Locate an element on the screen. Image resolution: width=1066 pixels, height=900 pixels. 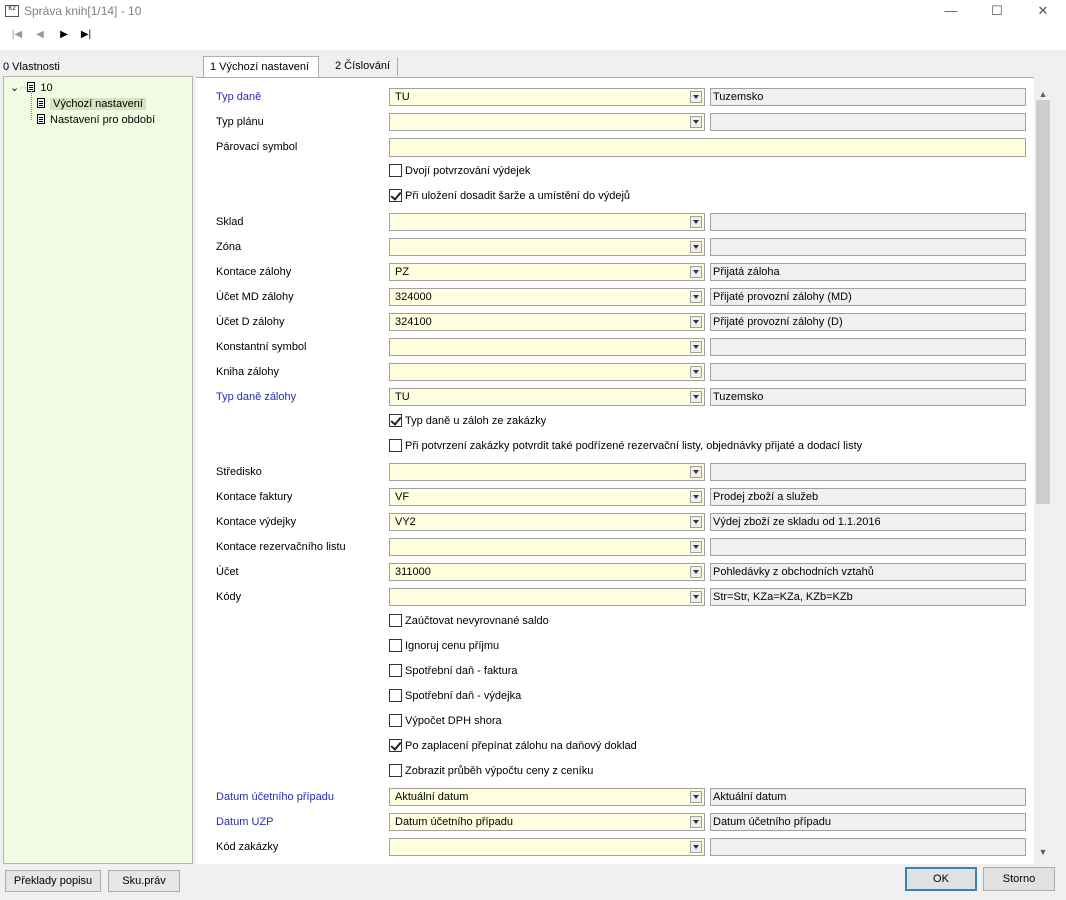
tree-item-default-settings: Výchozí nastavení is located at coordinates (91, 104).